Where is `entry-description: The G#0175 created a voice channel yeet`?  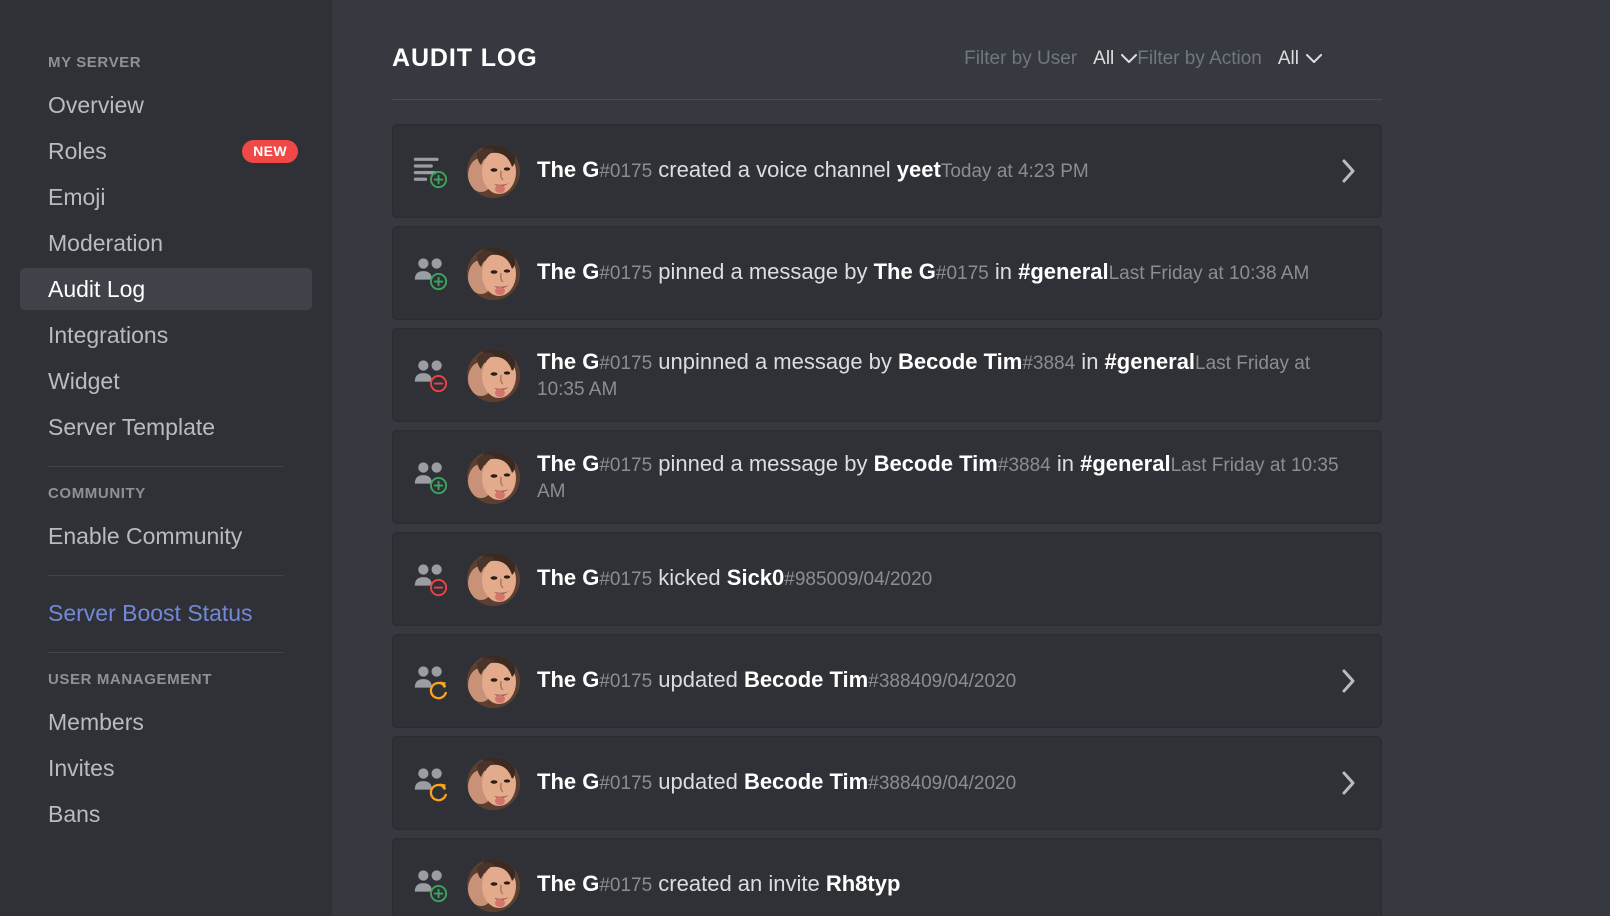 entry-description: The G#0175 created a voice channel yeet is located at coordinates (739, 169).